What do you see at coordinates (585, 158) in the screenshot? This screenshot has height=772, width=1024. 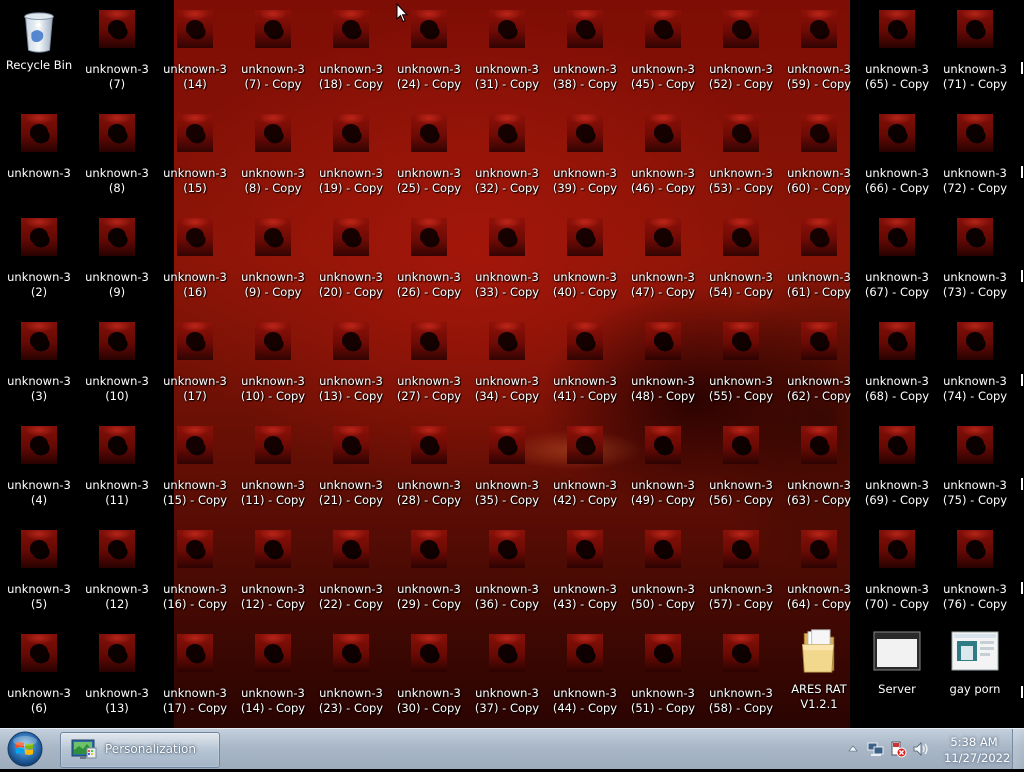 I see `desktop-icon: unknown-3 (39) - Copy` at bounding box center [585, 158].